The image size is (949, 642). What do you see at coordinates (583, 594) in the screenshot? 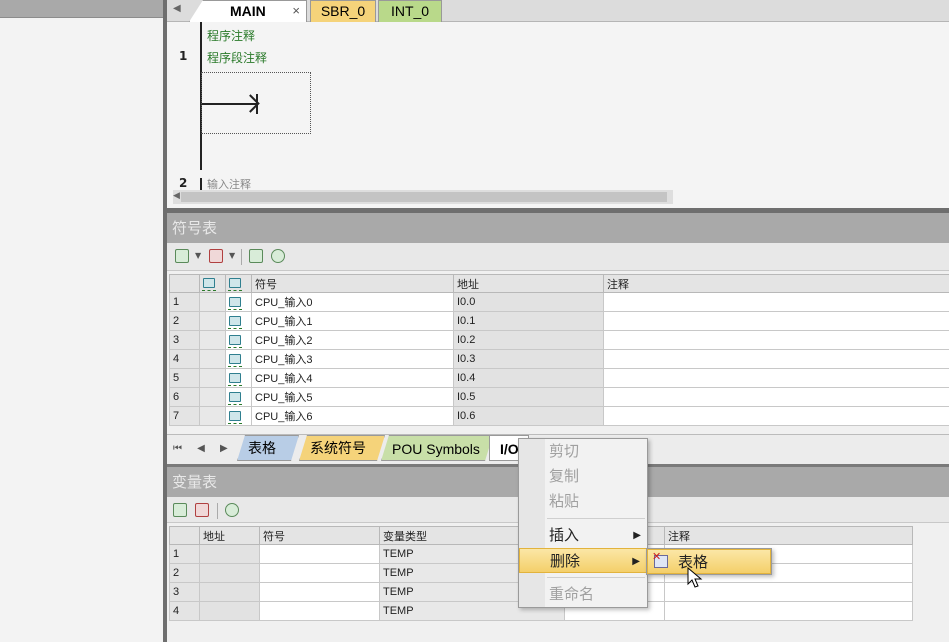
I see `menu-item-rename: 重命名` at bounding box center [583, 594].